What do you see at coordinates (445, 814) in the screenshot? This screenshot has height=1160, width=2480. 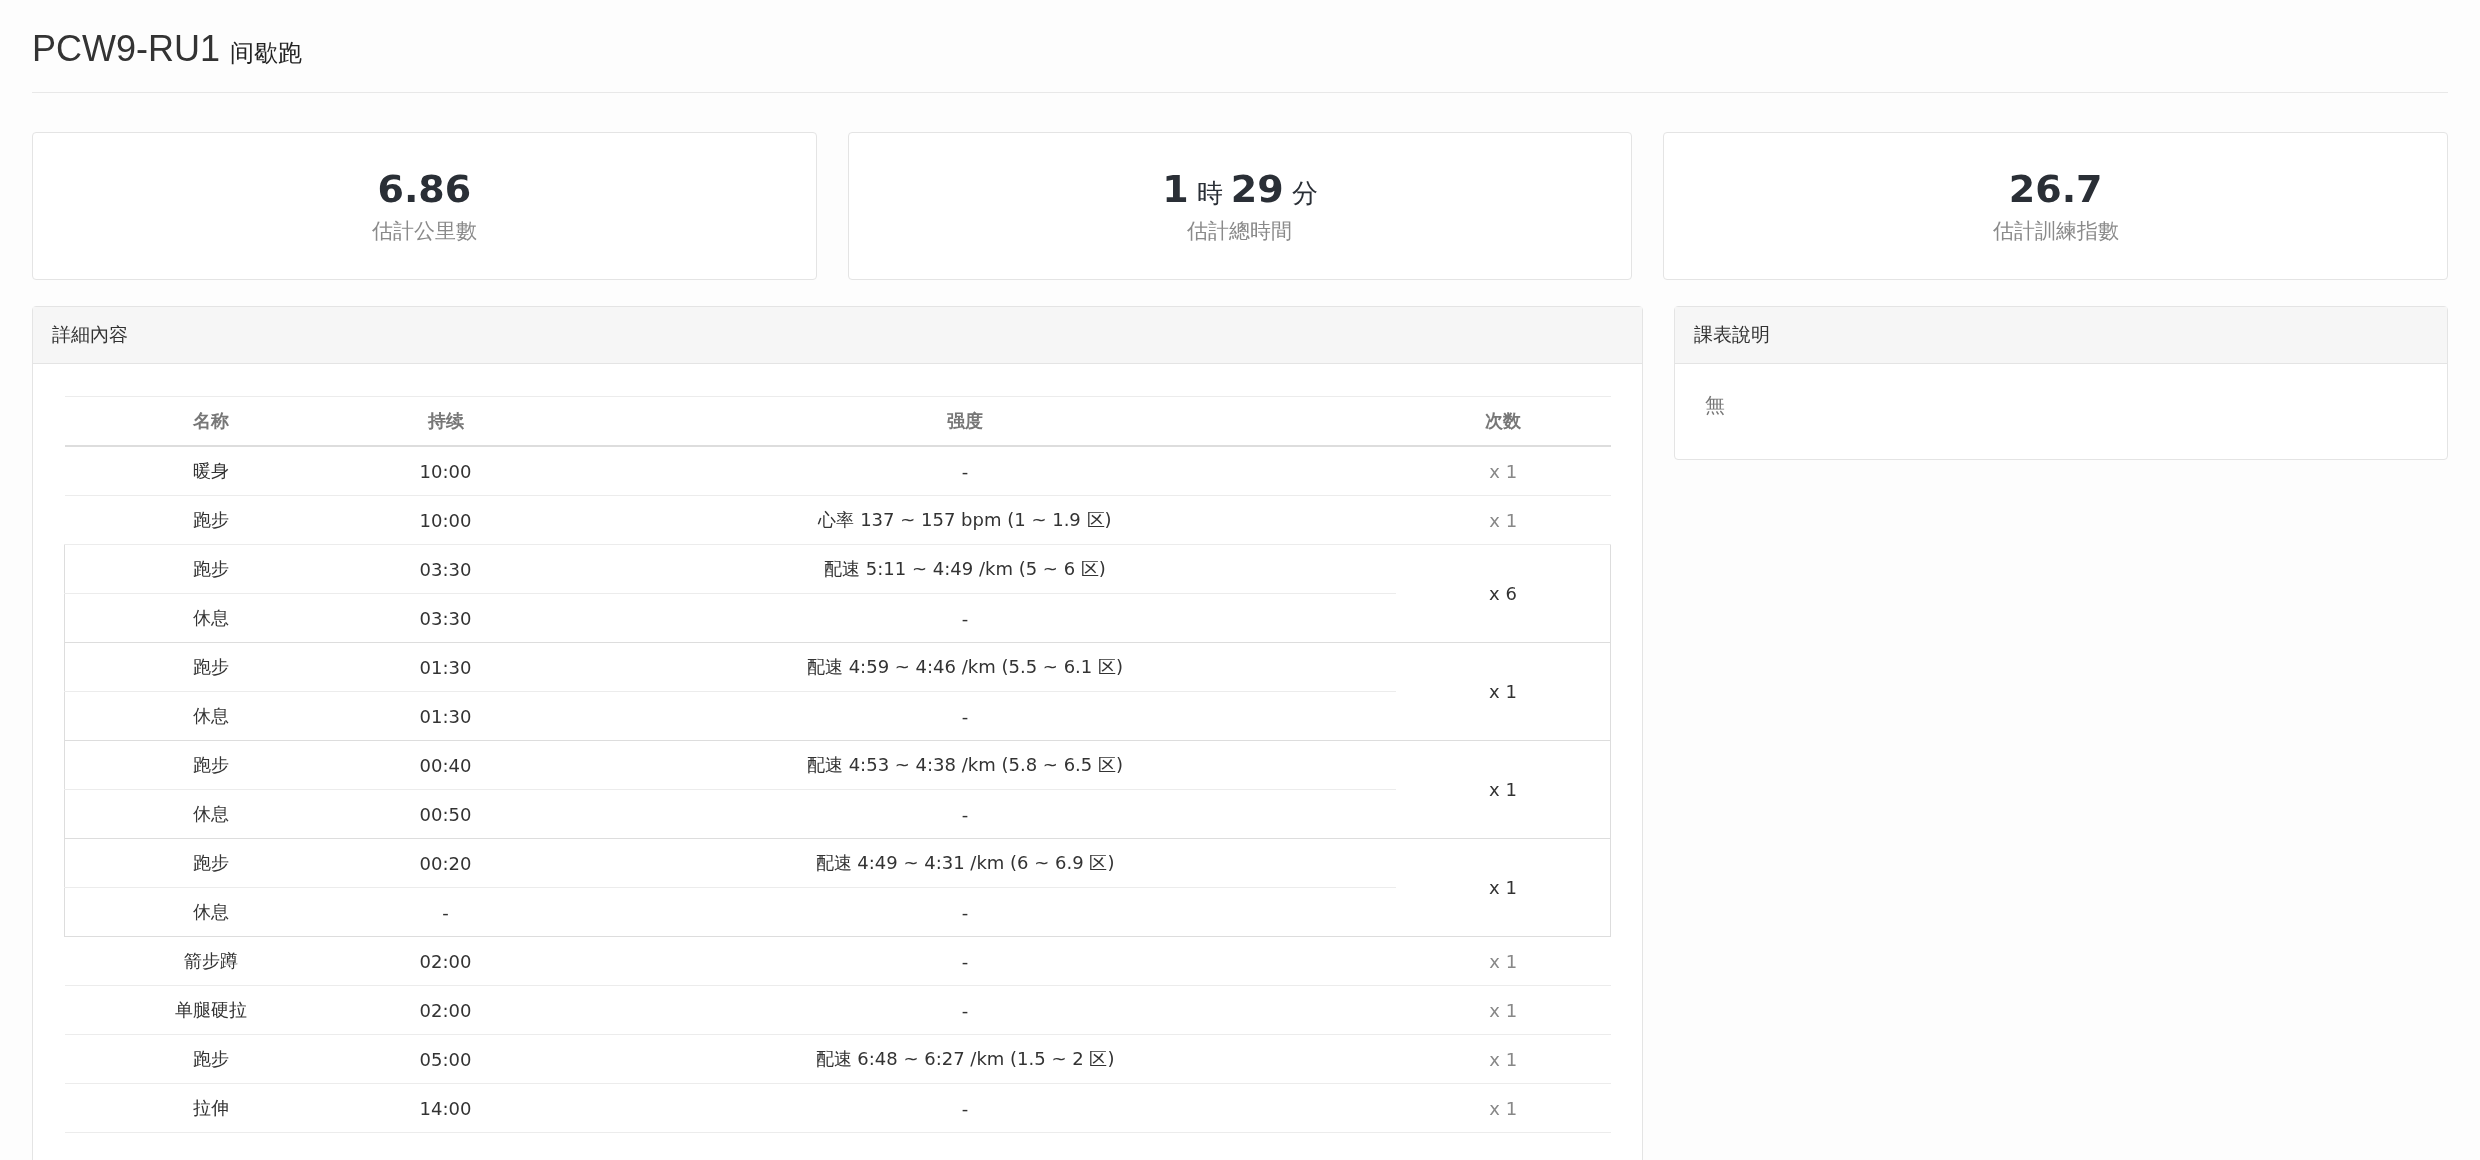 I see `table-cell: 00:50` at bounding box center [445, 814].